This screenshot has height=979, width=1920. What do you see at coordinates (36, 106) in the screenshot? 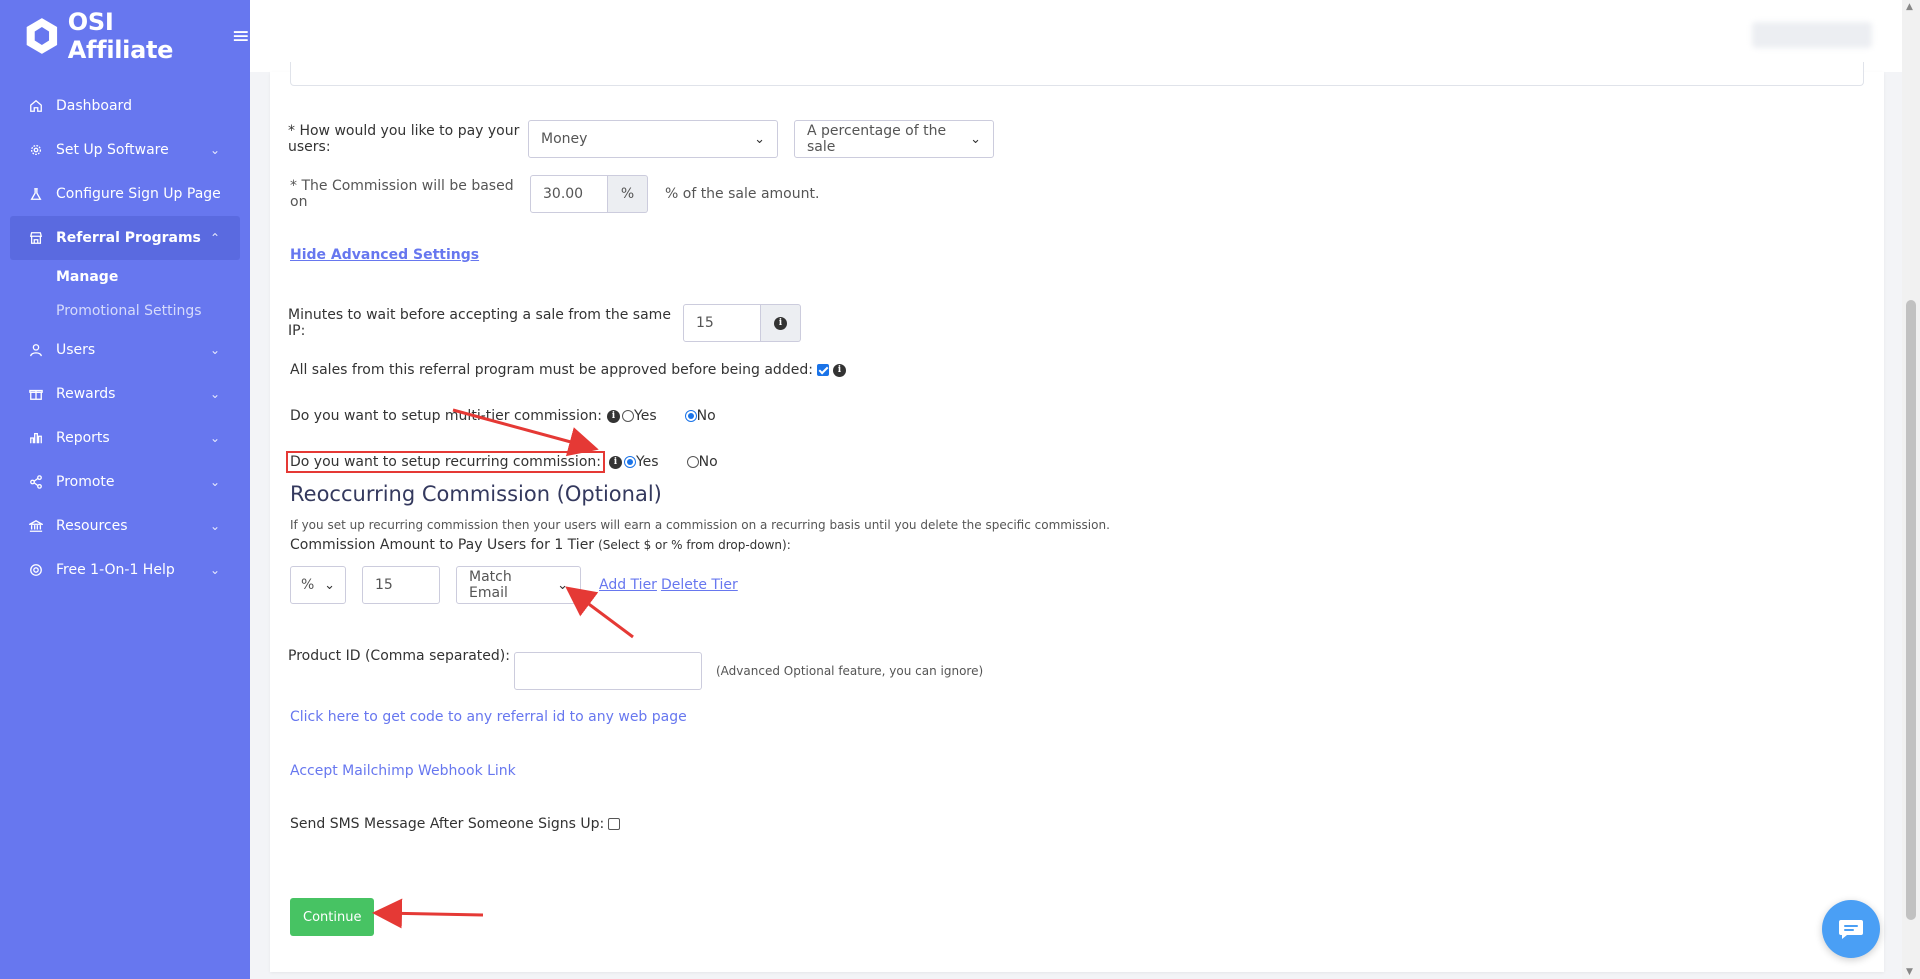
I see `home-icon` at bounding box center [36, 106].